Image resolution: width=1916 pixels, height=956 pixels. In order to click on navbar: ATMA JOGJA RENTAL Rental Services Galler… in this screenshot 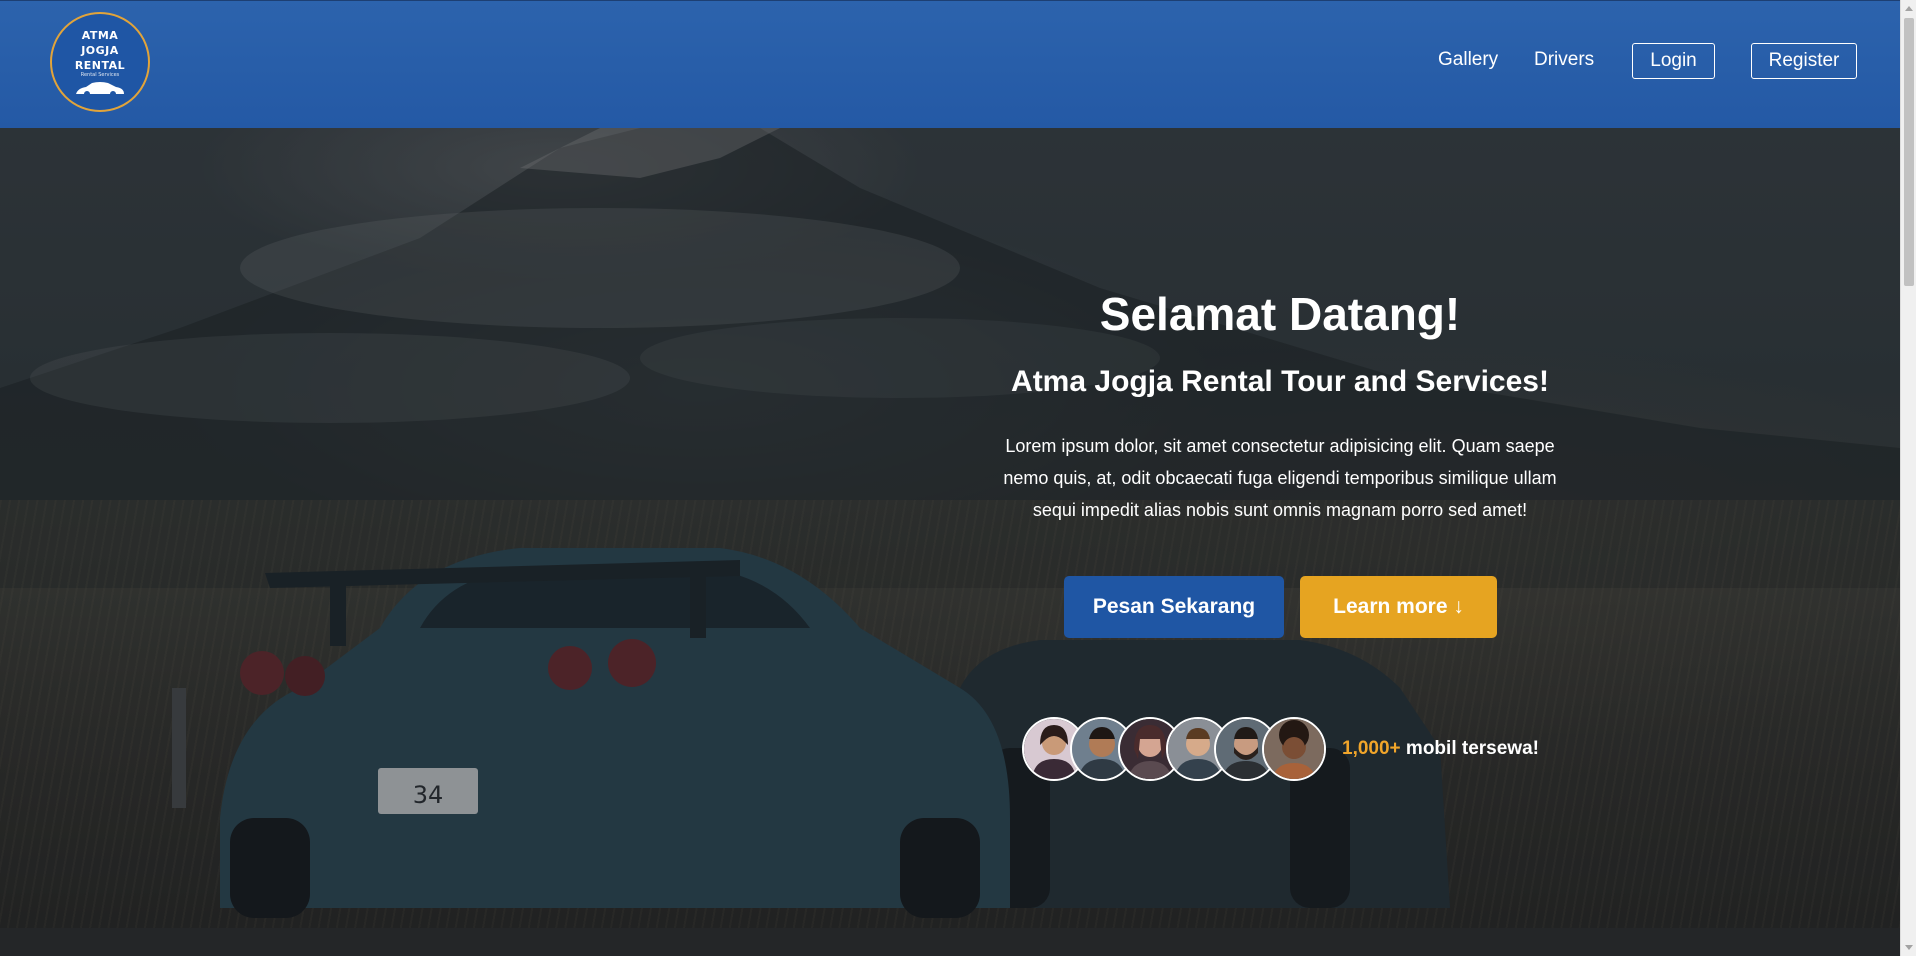, I will do `click(950, 64)`.